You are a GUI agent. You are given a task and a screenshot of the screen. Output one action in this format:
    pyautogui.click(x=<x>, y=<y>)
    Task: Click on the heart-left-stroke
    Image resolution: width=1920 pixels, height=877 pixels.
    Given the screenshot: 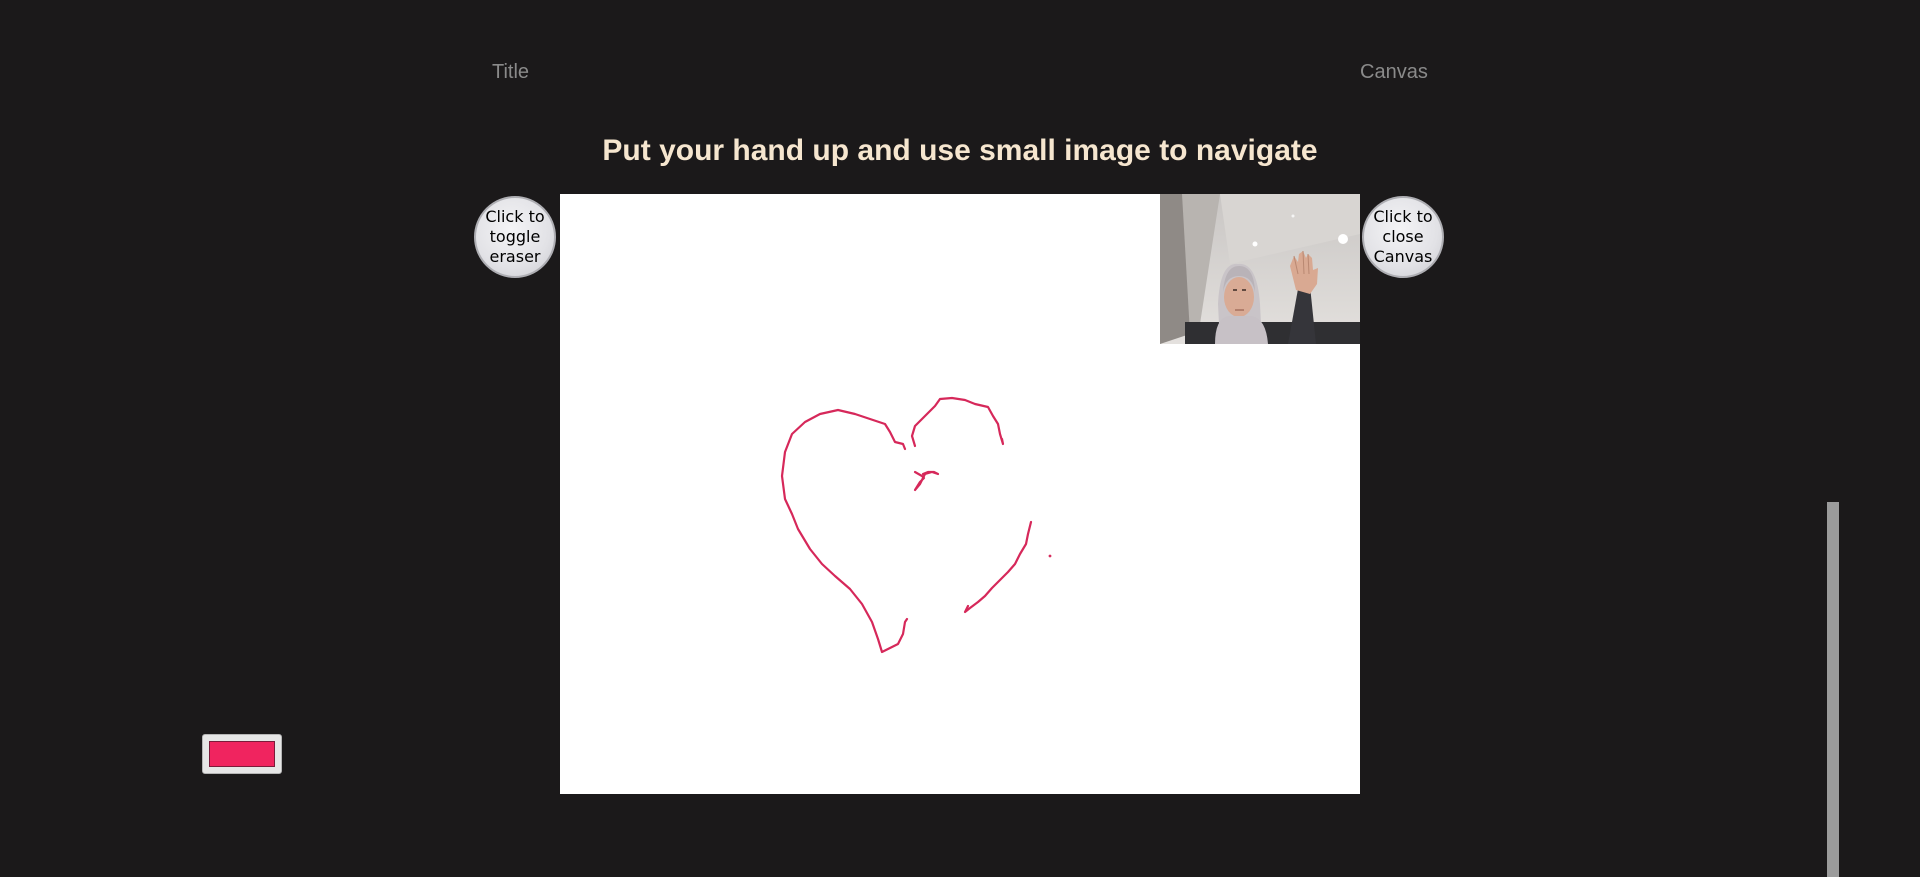 What is the action you would take?
    pyautogui.click(x=844, y=531)
    